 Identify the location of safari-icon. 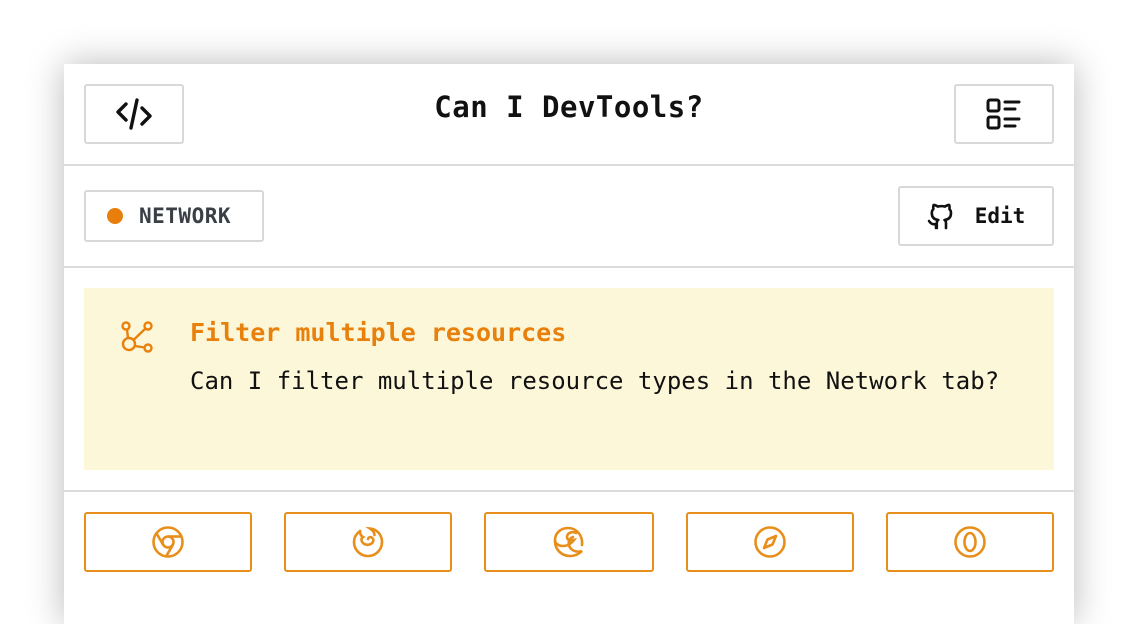
(770, 542).